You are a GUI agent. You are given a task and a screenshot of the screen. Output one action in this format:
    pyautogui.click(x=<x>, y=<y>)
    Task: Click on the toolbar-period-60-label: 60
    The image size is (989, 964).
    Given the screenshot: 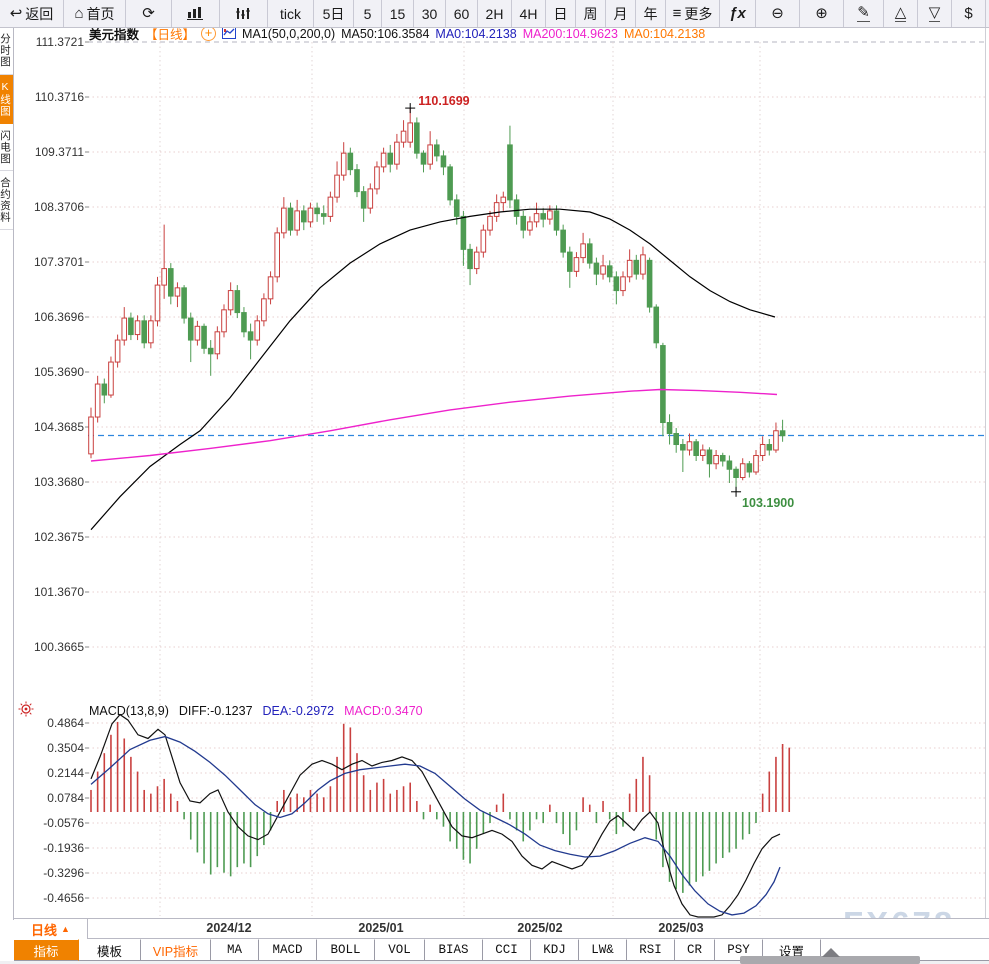 What is the action you would take?
    pyautogui.click(x=461, y=13)
    